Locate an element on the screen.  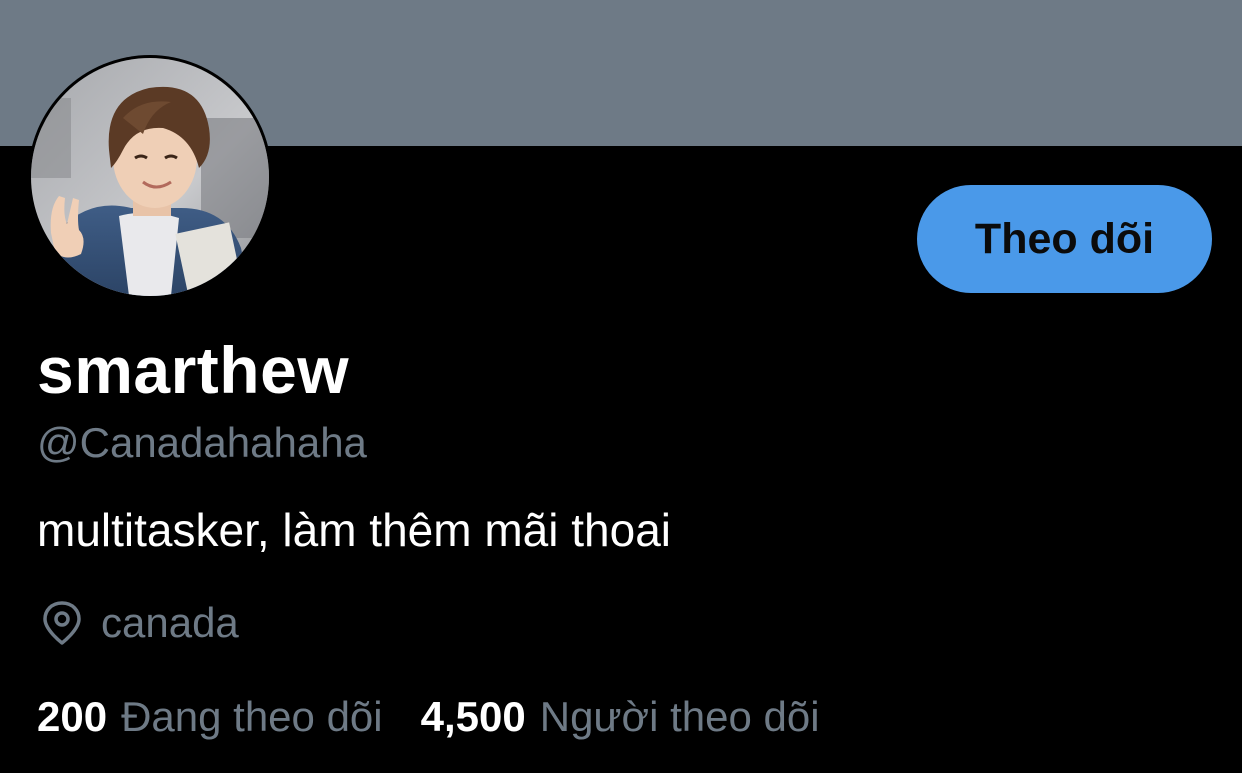
follow-stats: 200 Đang theo dõi 4,500 Người theo dõi is located at coordinates (447, 717).